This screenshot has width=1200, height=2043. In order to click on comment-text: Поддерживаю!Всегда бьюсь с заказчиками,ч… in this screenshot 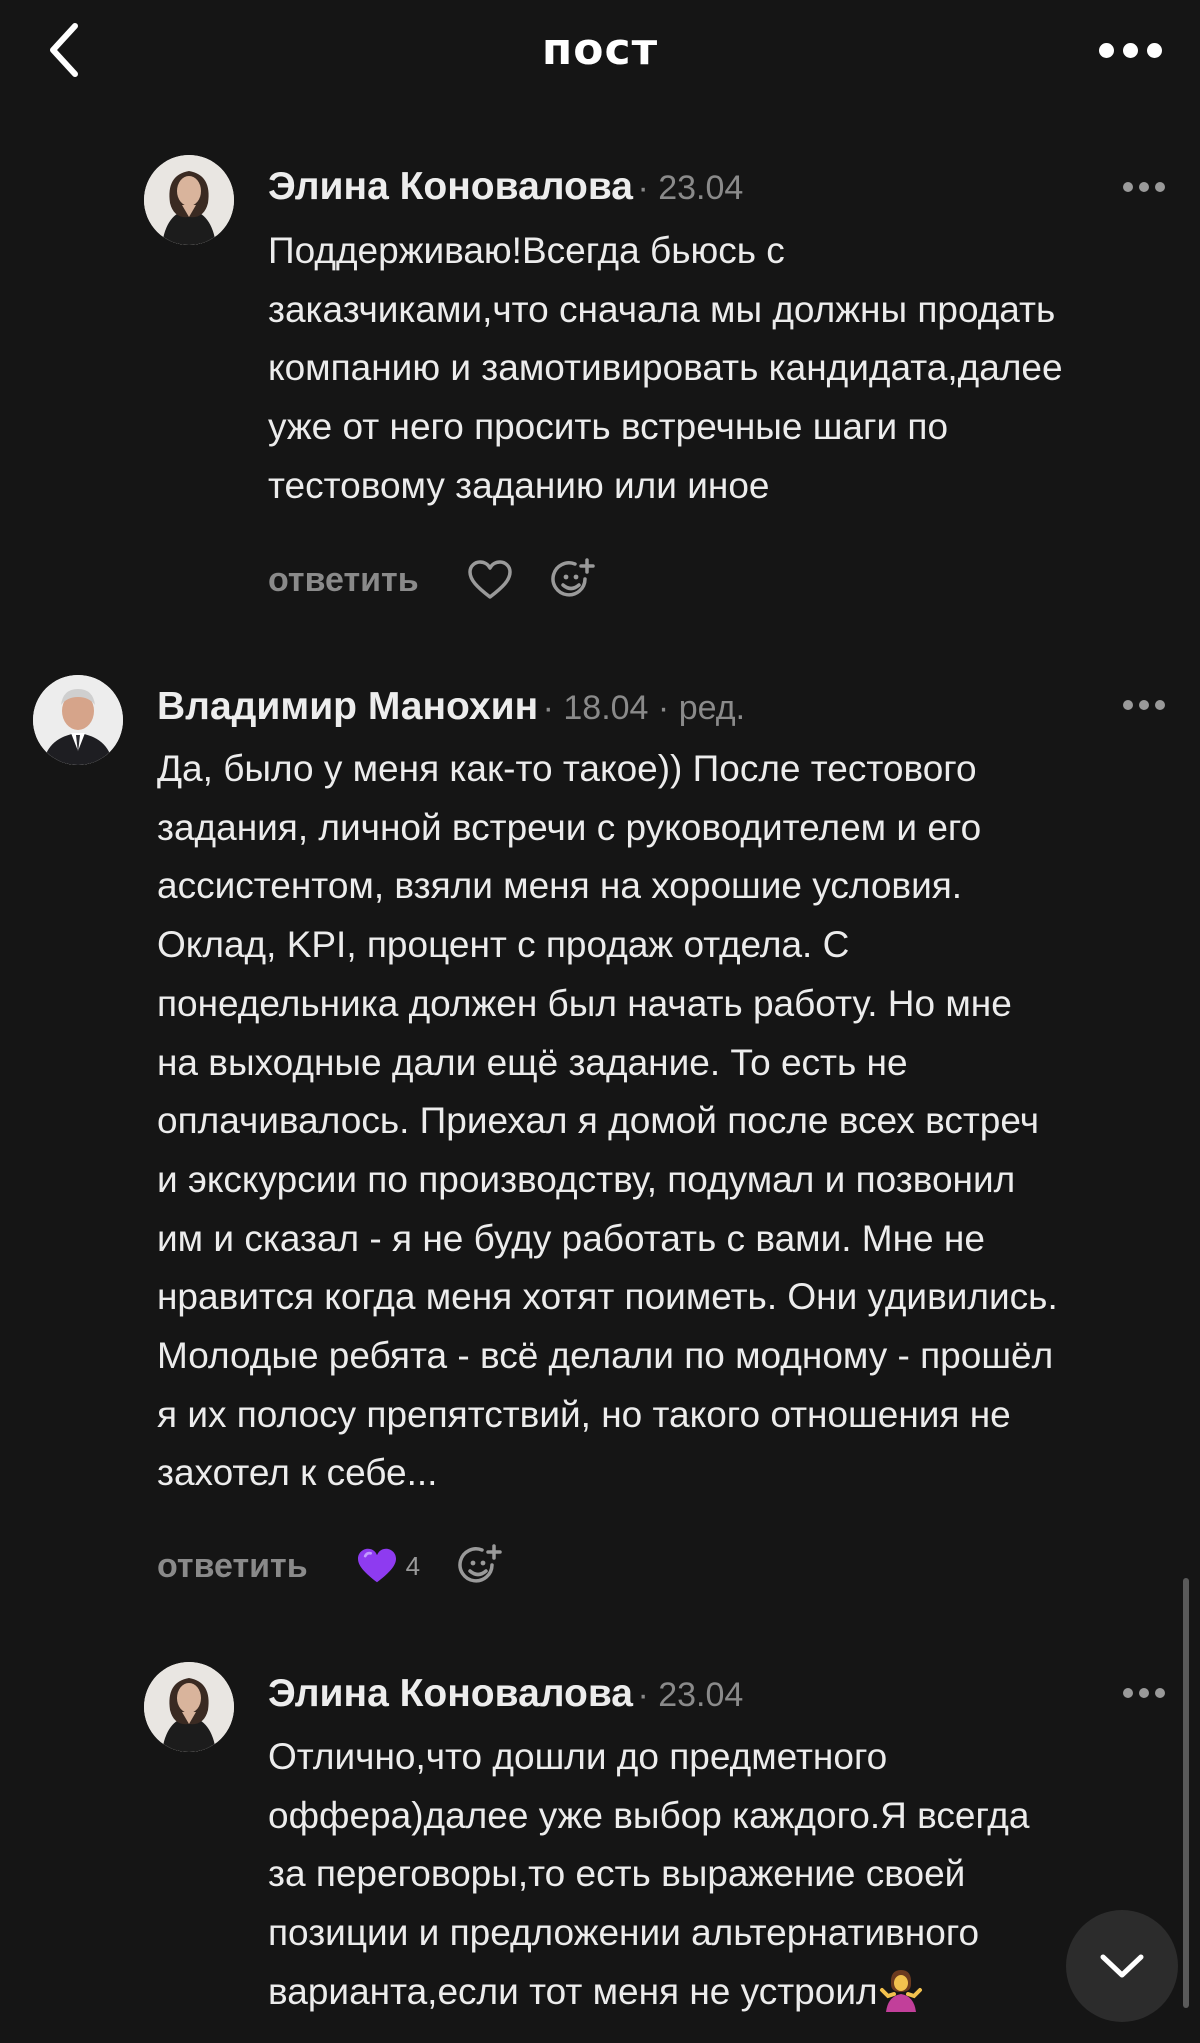, I will do `click(665, 369)`.